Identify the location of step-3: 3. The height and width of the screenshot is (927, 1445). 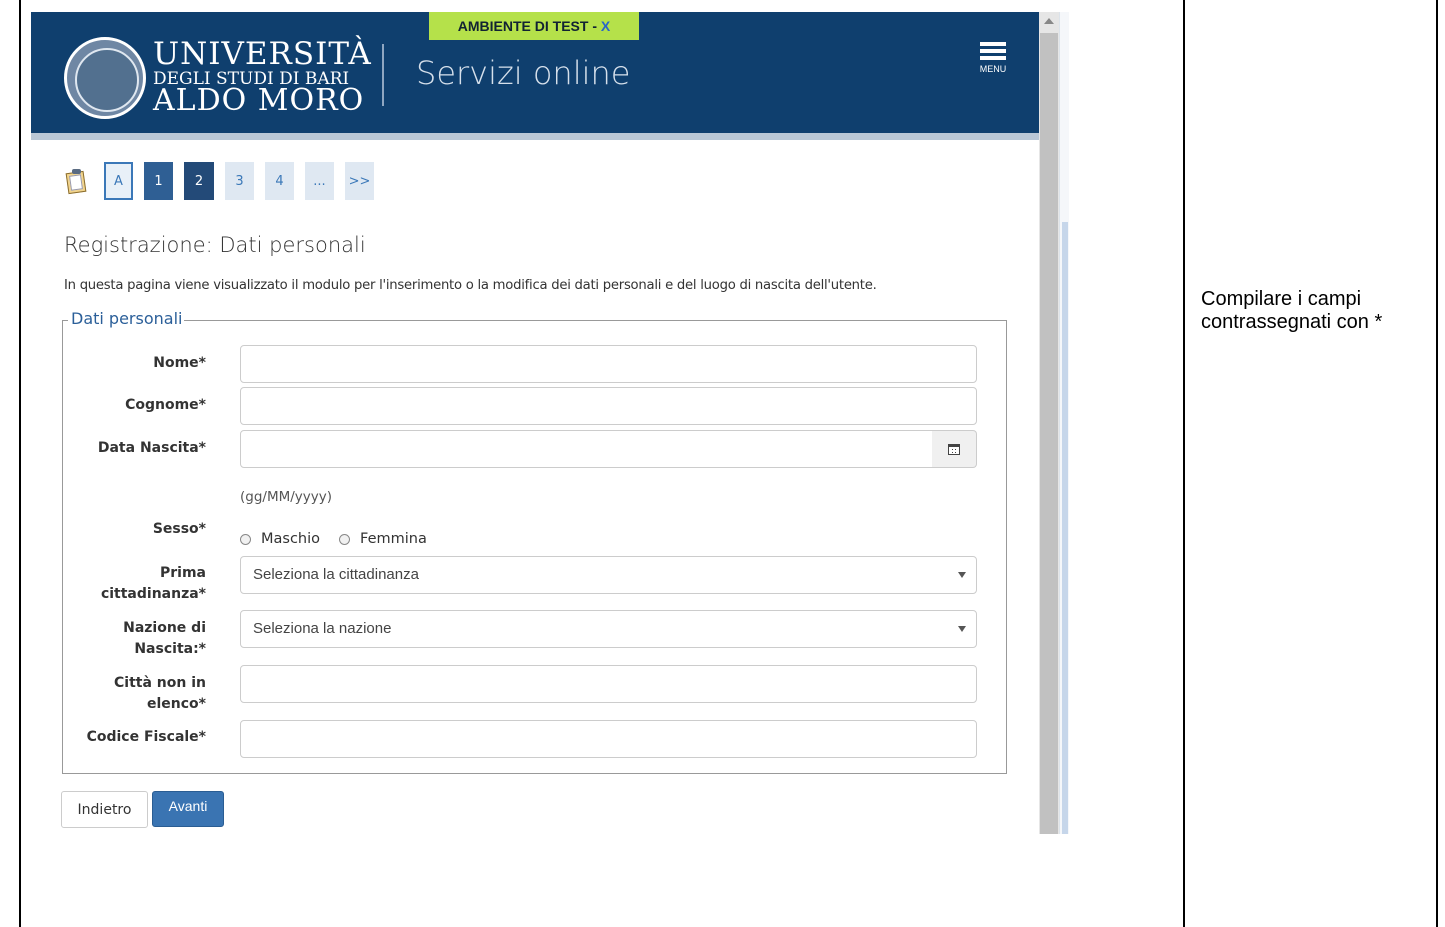
(239, 181).